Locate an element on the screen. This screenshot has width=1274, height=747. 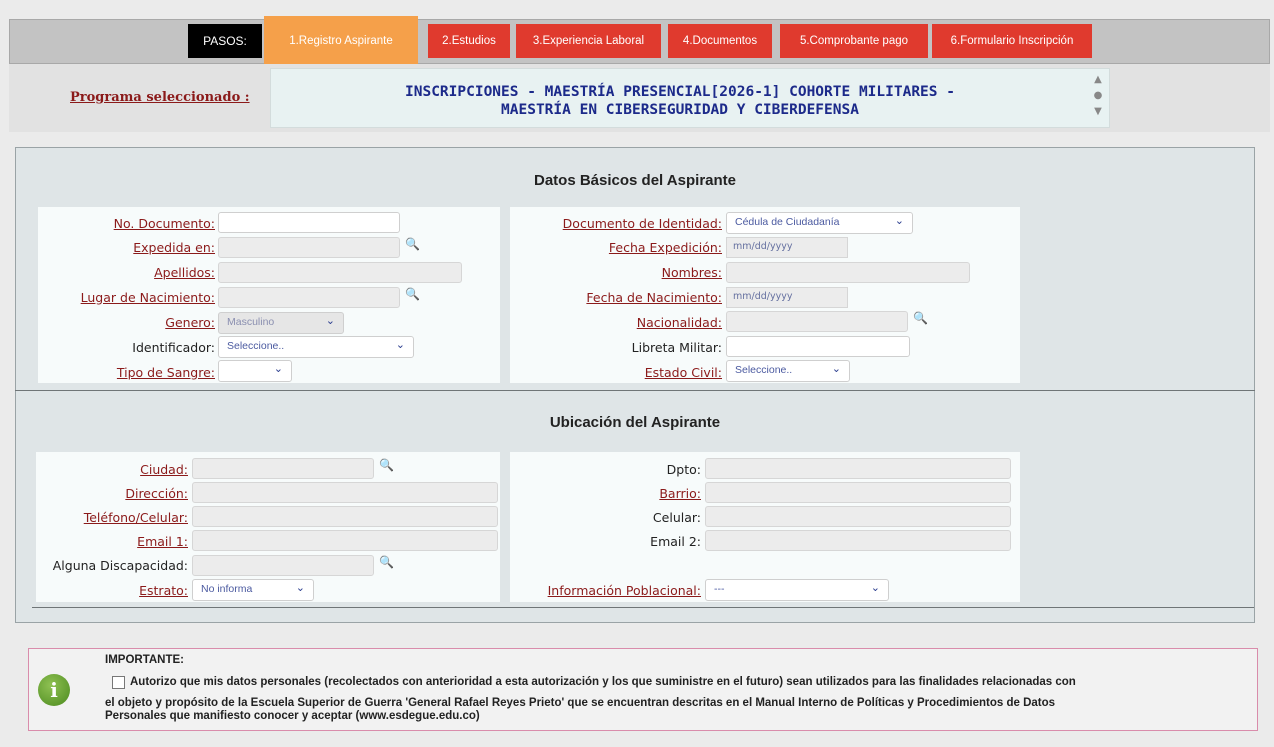
tab-formulario-inscripcion: 6.Formulario Inscripción is located at coordinates (1012, 41).